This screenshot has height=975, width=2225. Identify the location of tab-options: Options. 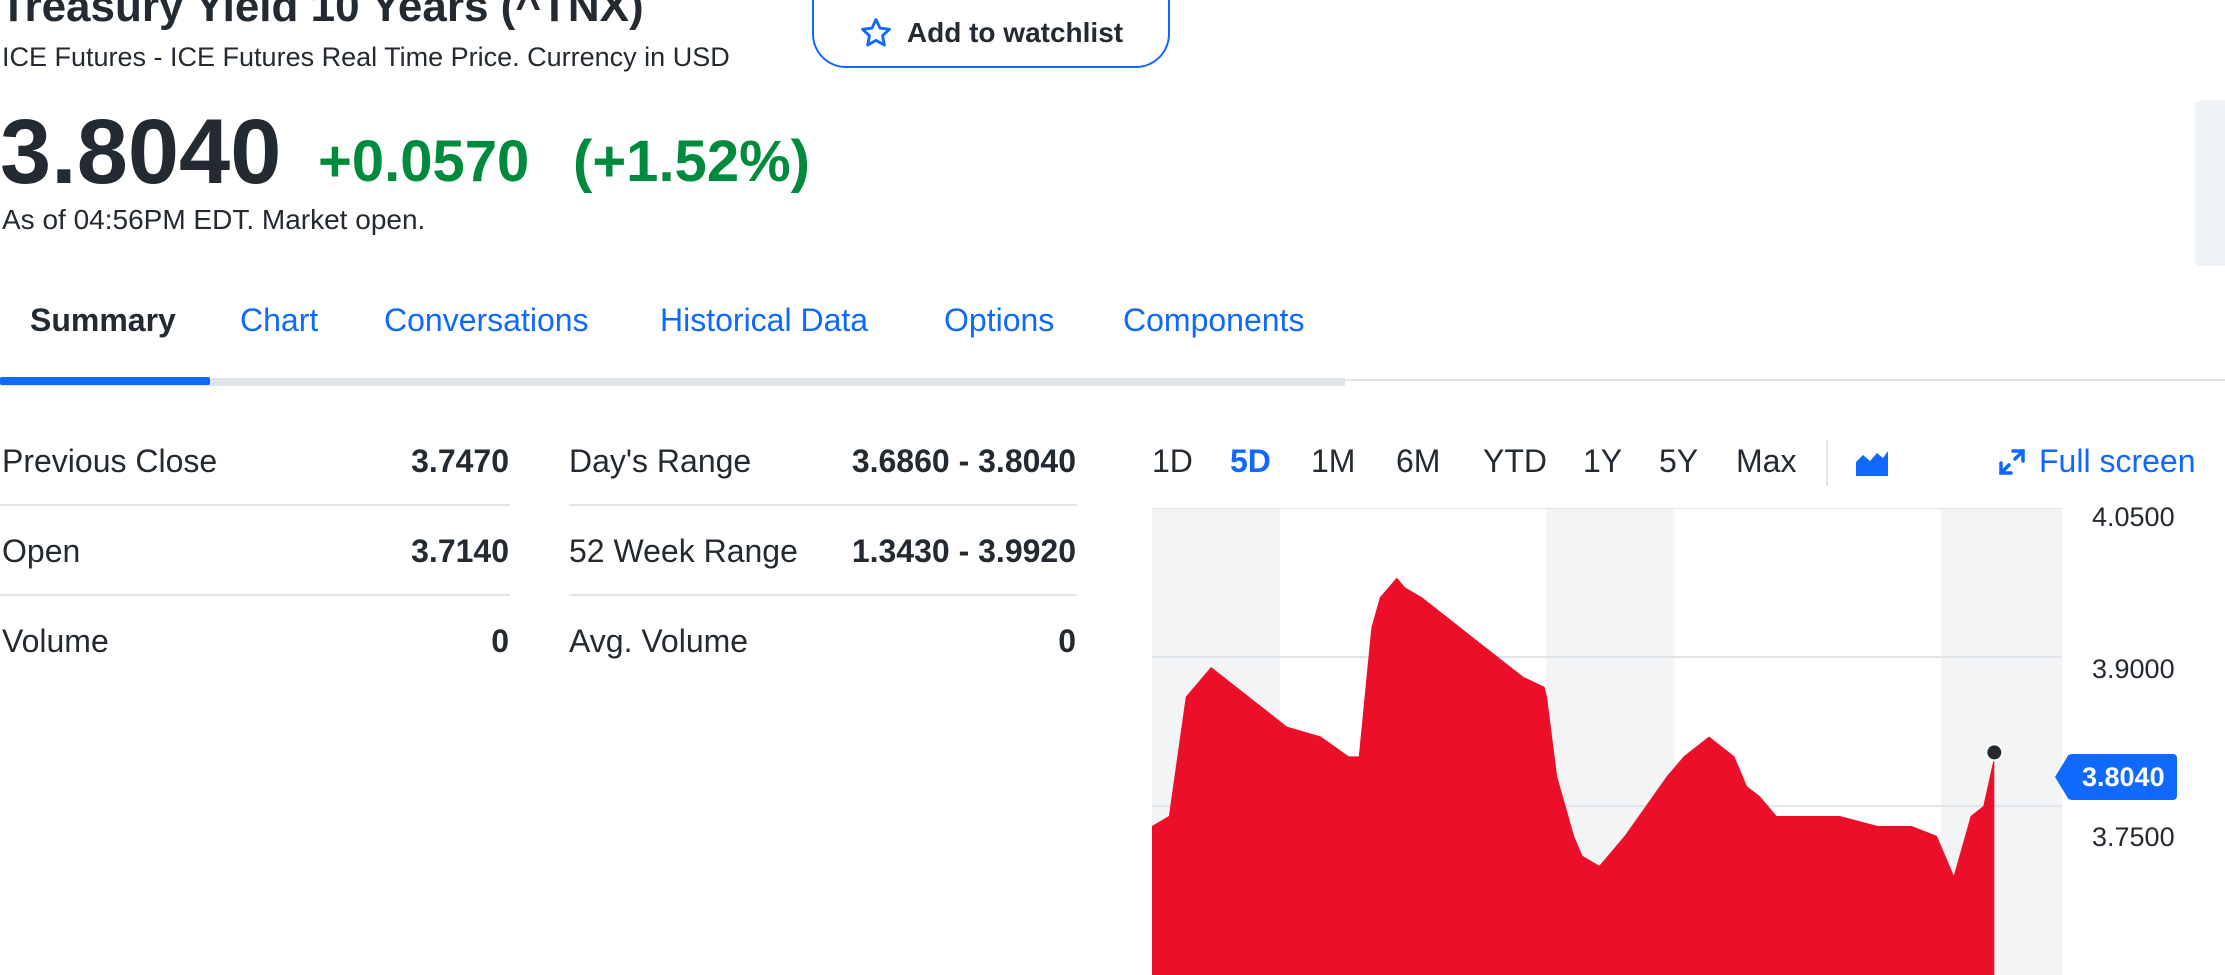
(999, 320).